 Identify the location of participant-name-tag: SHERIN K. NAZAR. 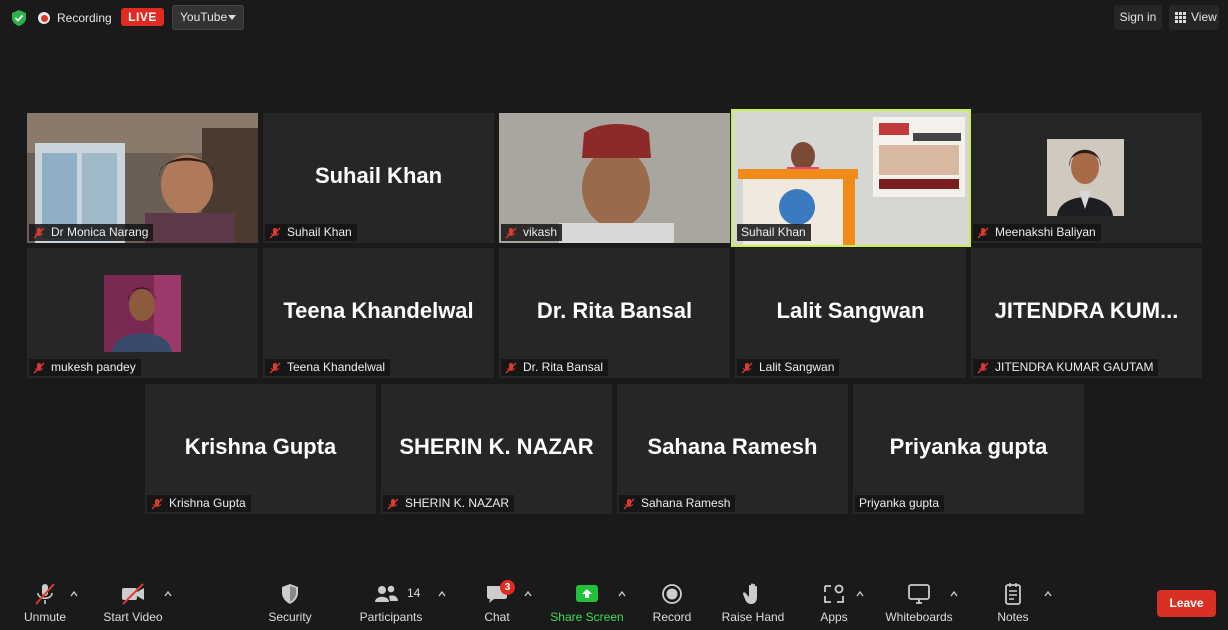
(449, 503).